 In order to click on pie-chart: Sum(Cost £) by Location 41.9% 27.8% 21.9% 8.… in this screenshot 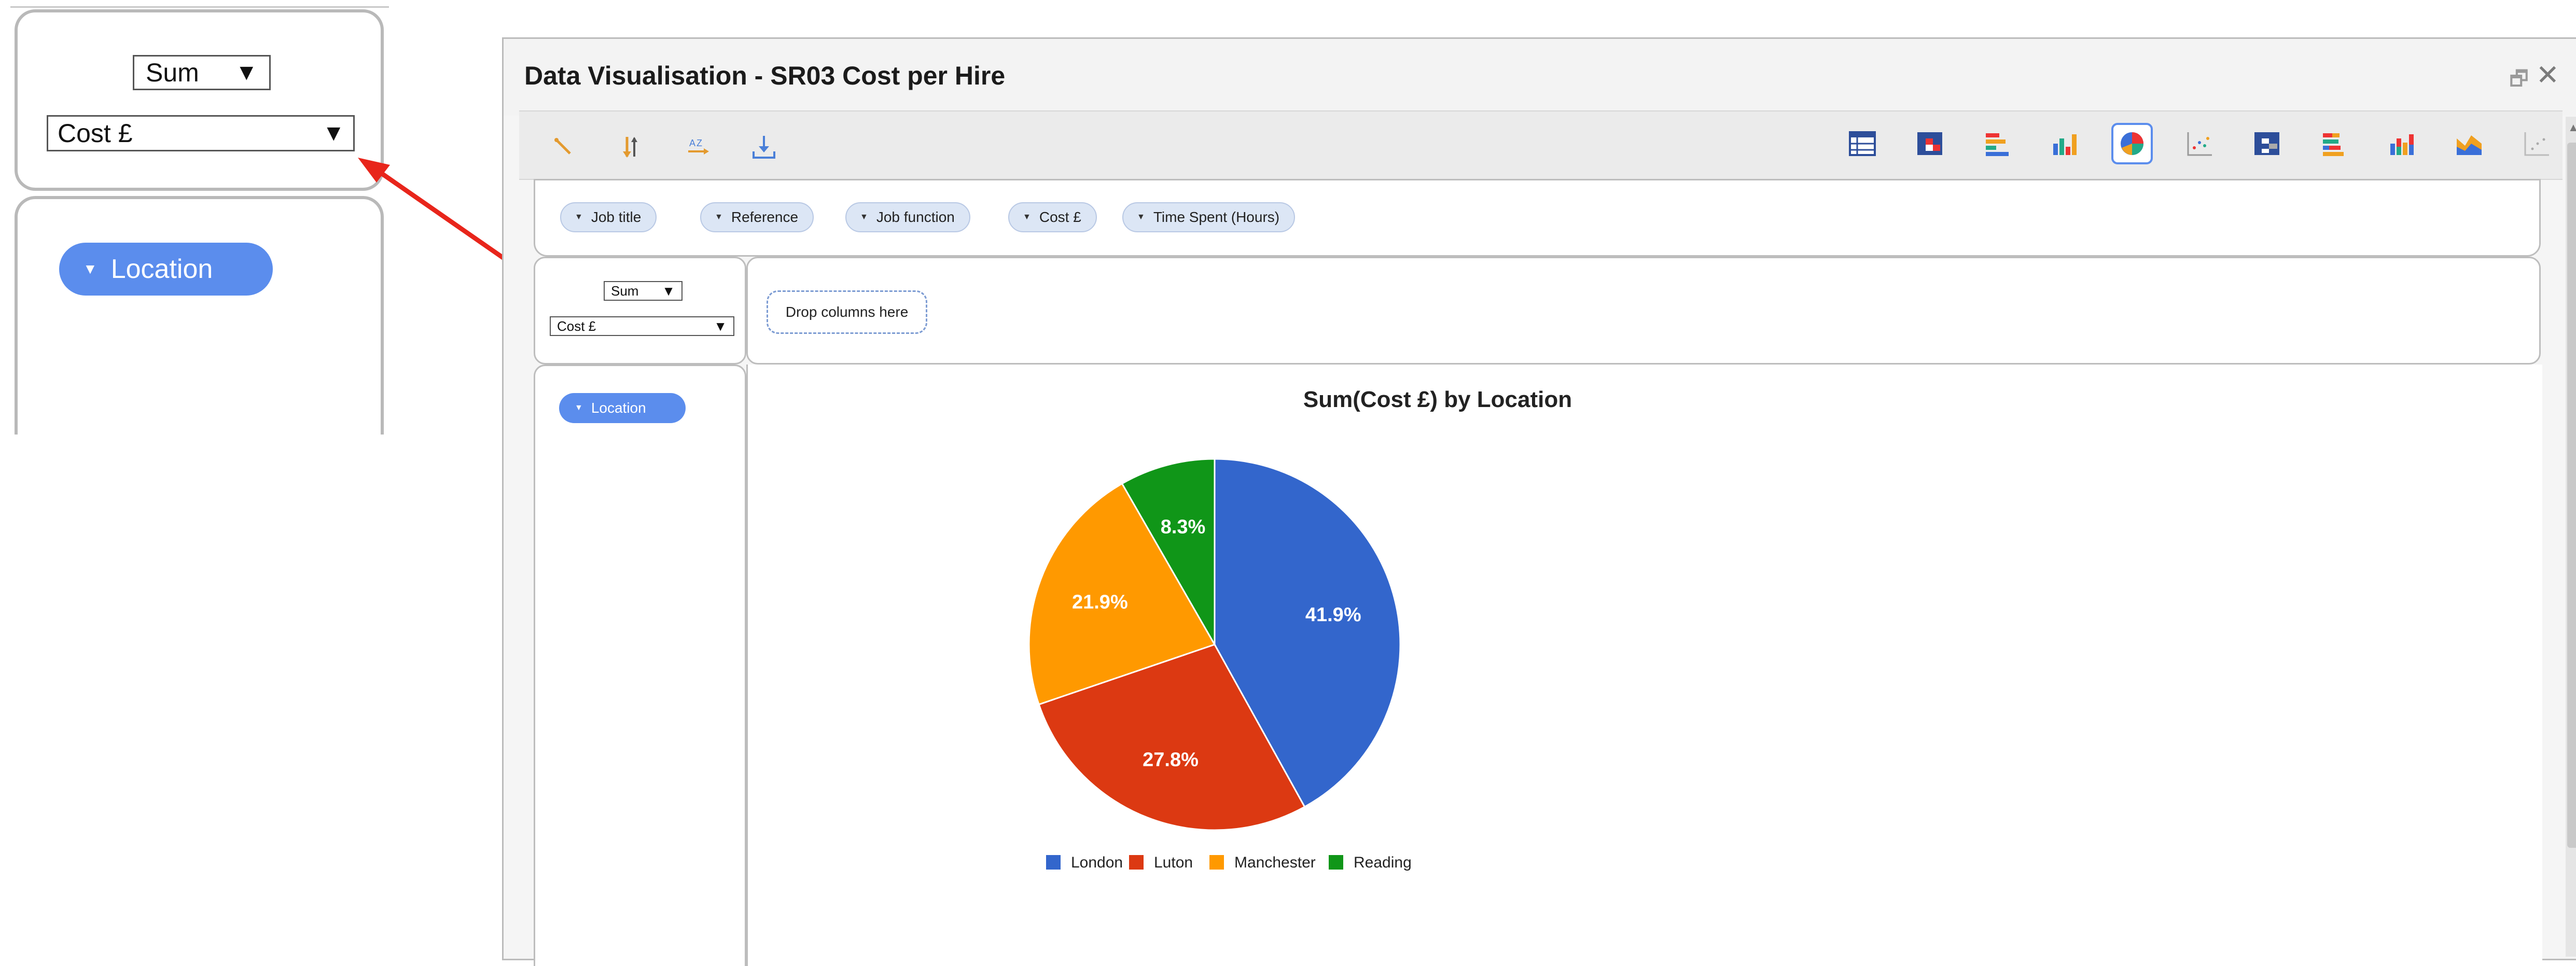, I will do `click(1300, 629)`.